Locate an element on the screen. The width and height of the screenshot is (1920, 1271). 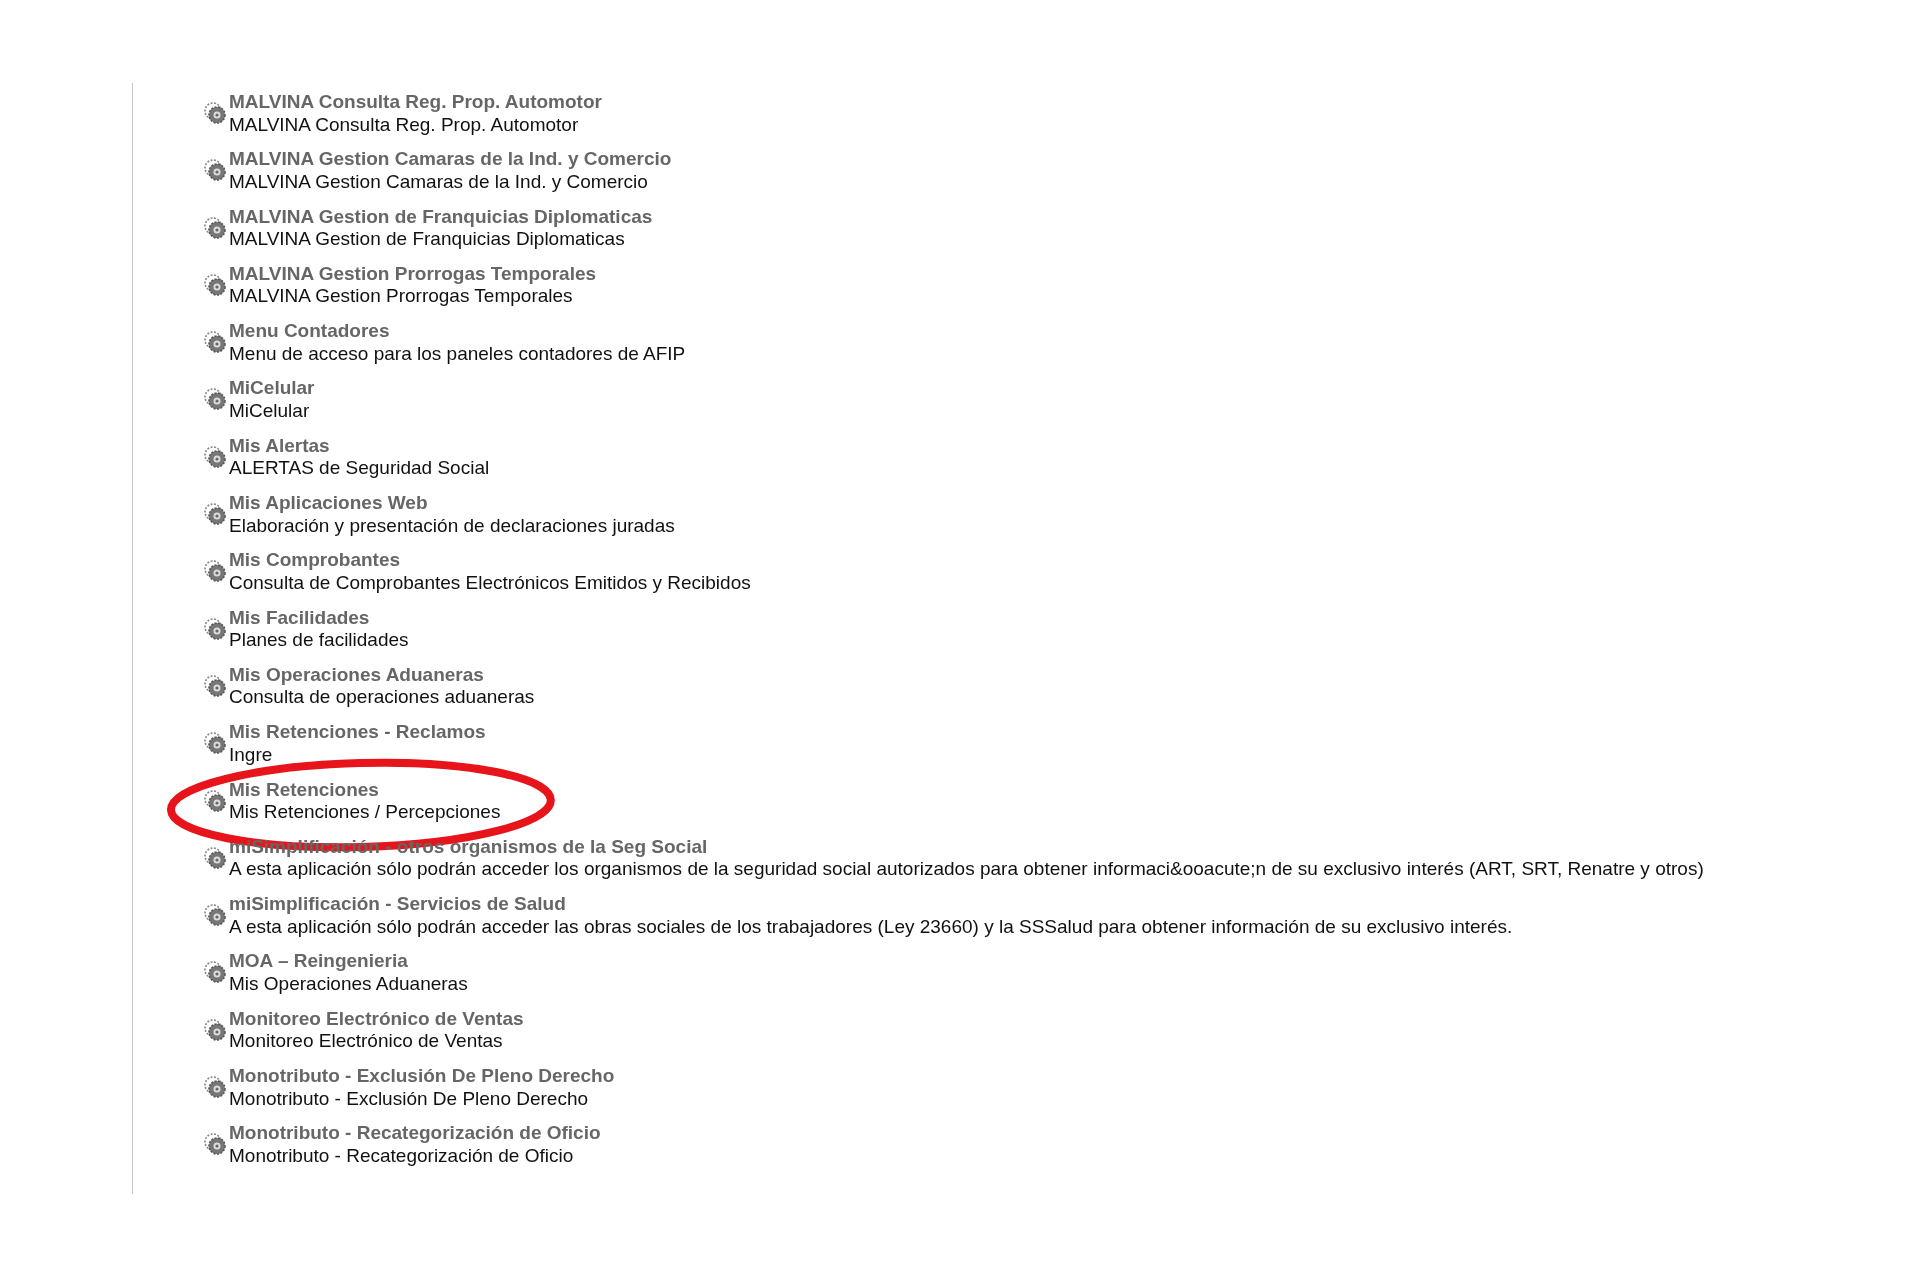
app-description: Mis Operaciones Aduaneras is located at coordinates (348, 984).